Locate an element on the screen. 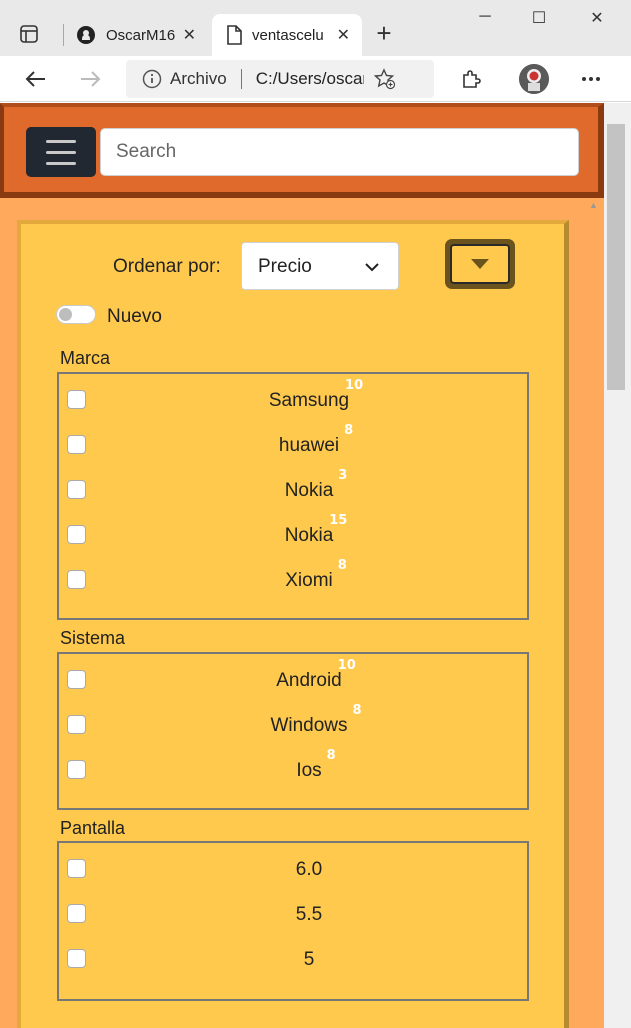 The image size is (631, 1028). list-item: huawei 8 is located at coordinates (293, 441).